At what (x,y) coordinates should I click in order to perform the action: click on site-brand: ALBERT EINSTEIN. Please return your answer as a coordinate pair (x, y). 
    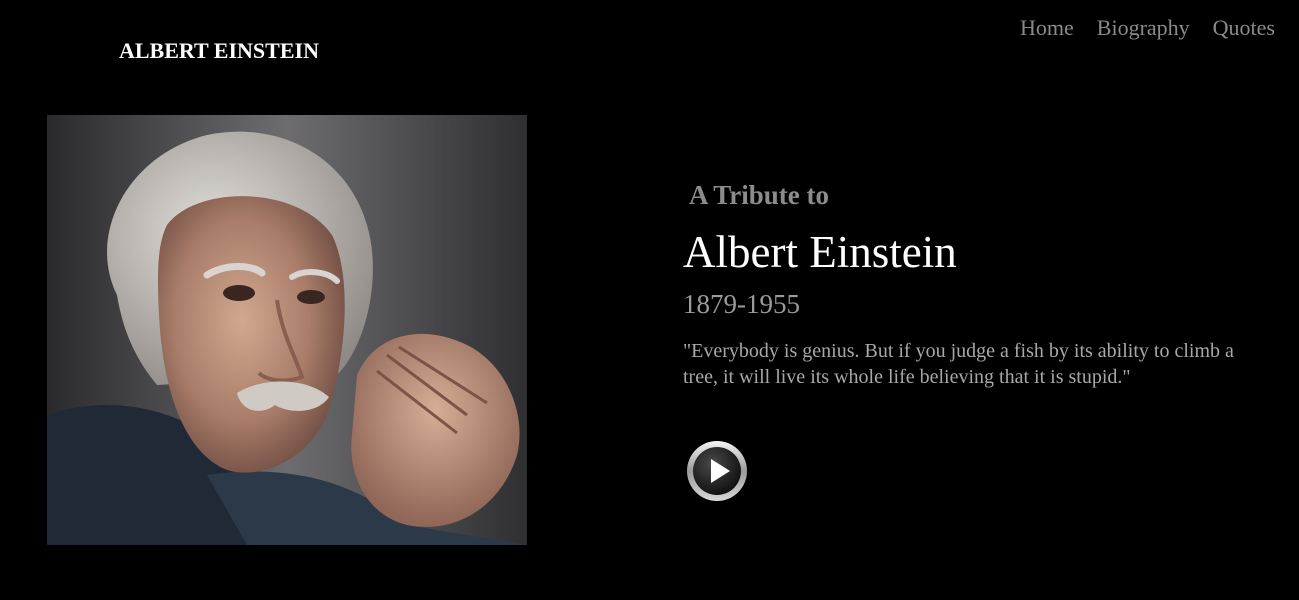
    Looking at the image, I should click on (219, 51).